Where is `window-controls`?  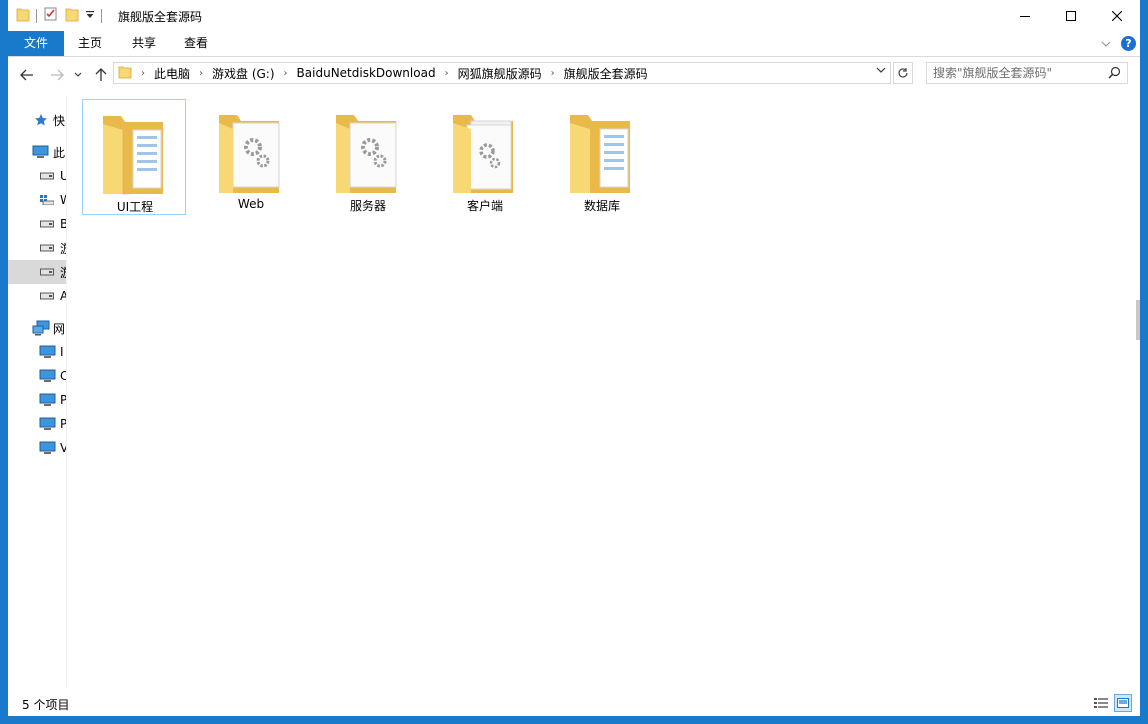
window-controls is located at coordinates (1071, 15).